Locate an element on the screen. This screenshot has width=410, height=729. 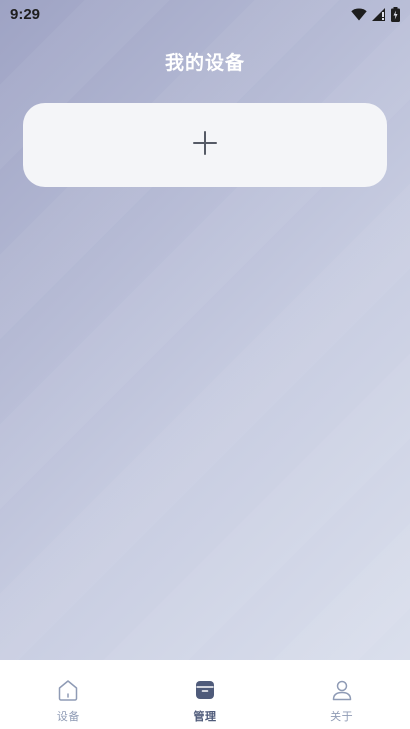
status-icons is located at coordinates (375, 14).